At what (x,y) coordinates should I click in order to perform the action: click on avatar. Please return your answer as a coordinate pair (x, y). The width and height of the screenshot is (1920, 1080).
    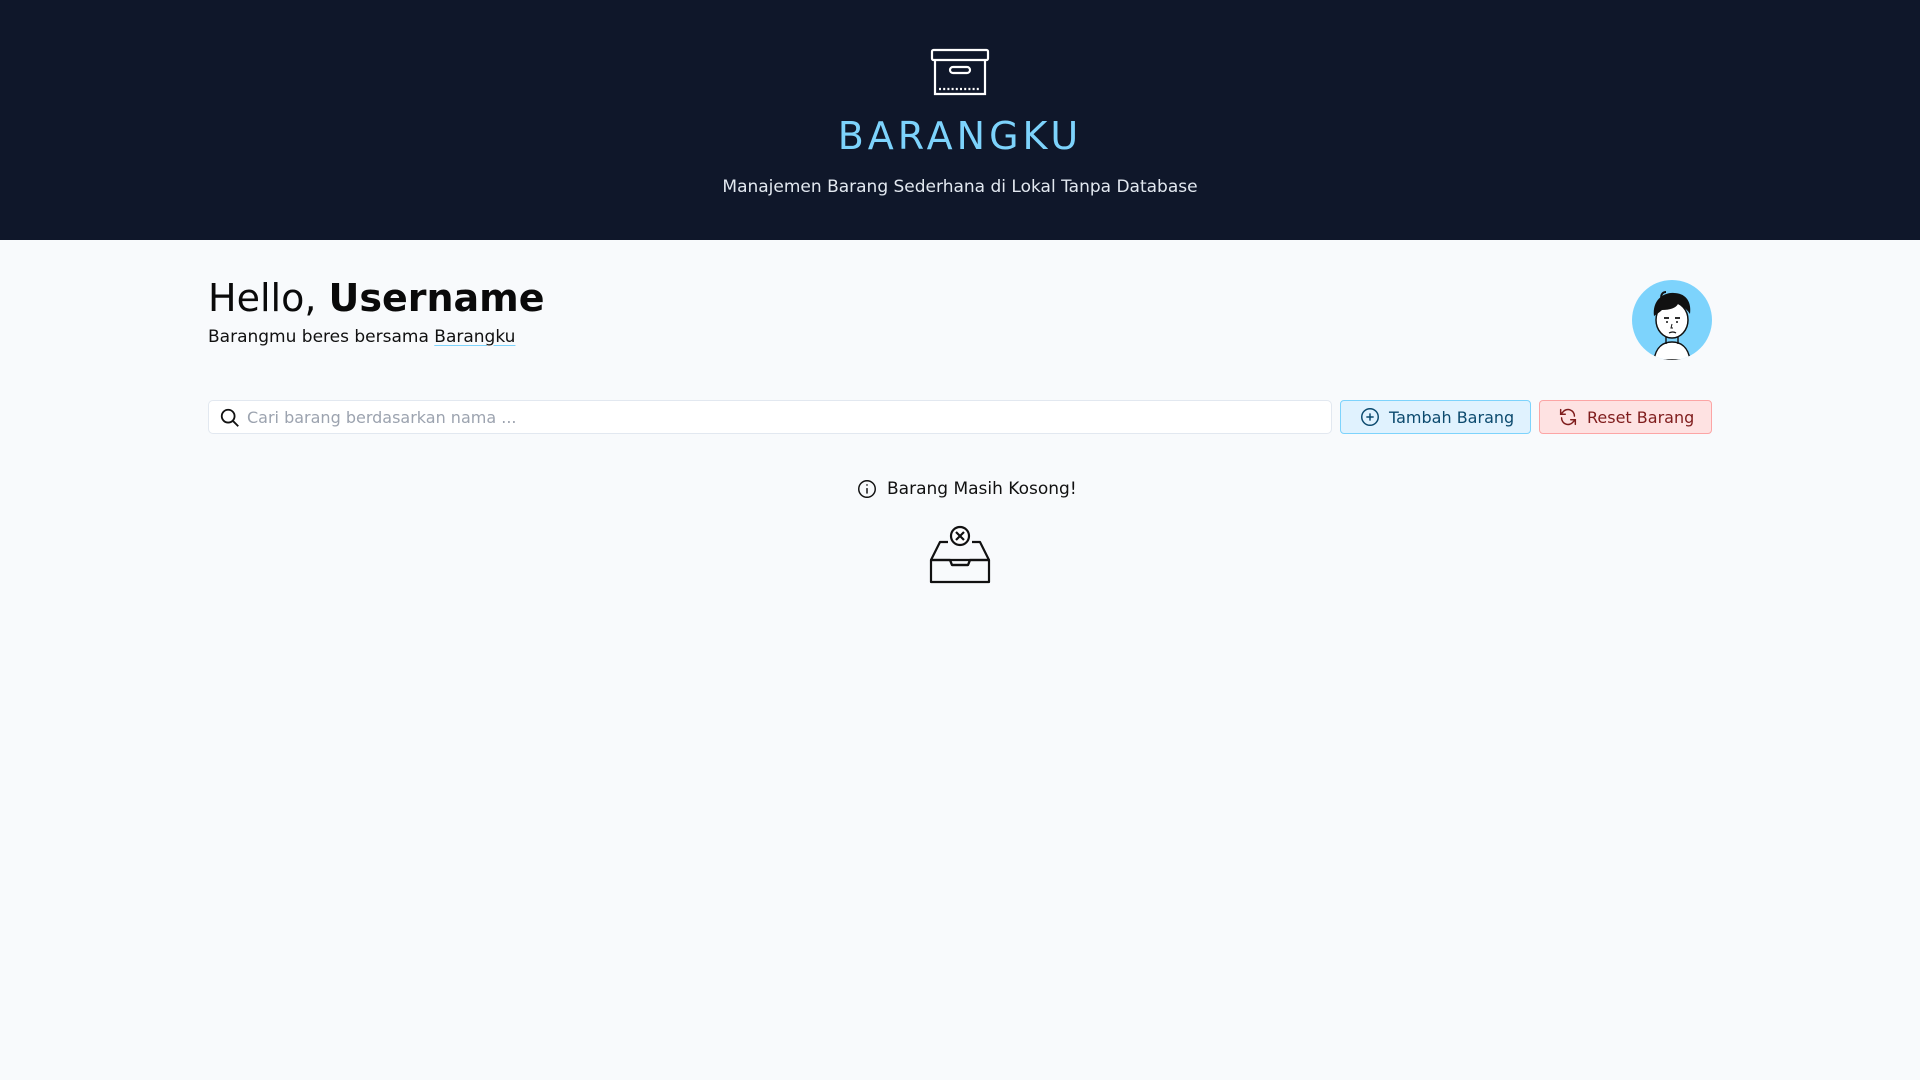
    Looking at the image, I should click on (1672, 320).